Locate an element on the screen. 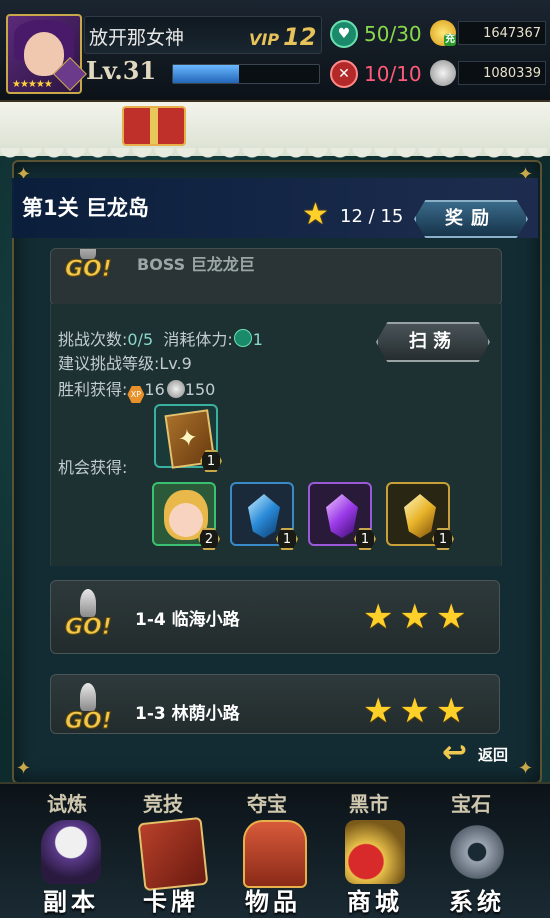  stage-label: 临海小路 is located at coordinates (205, 620).